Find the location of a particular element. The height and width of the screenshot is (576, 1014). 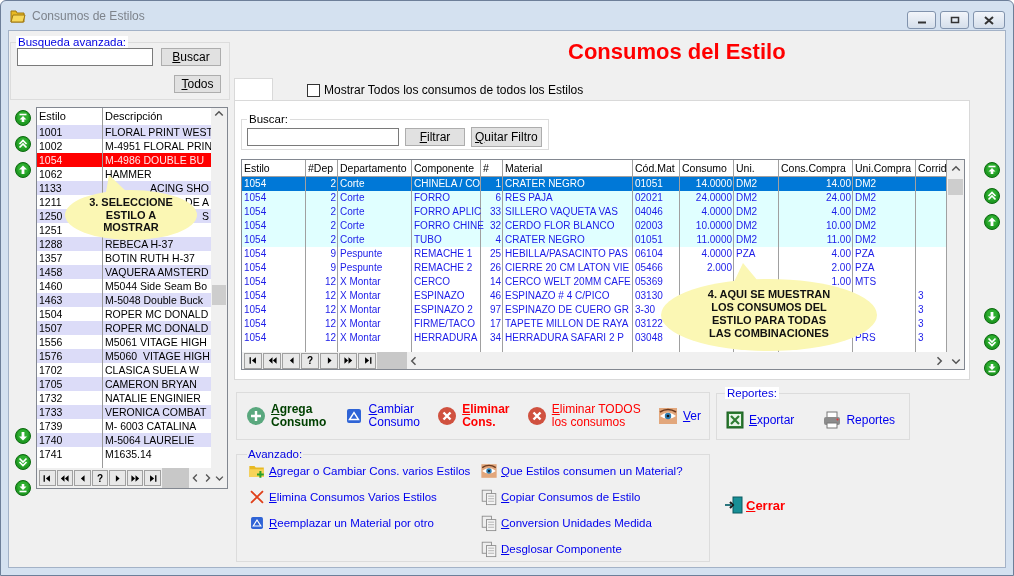

table-cell-text: ROPER MC DONALD is located at coordinates (157, 314).